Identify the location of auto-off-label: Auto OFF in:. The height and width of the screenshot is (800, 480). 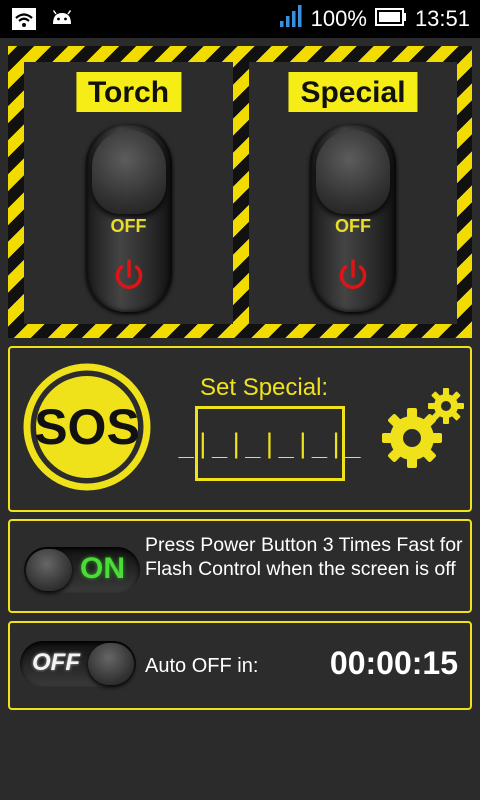
(202, 666).